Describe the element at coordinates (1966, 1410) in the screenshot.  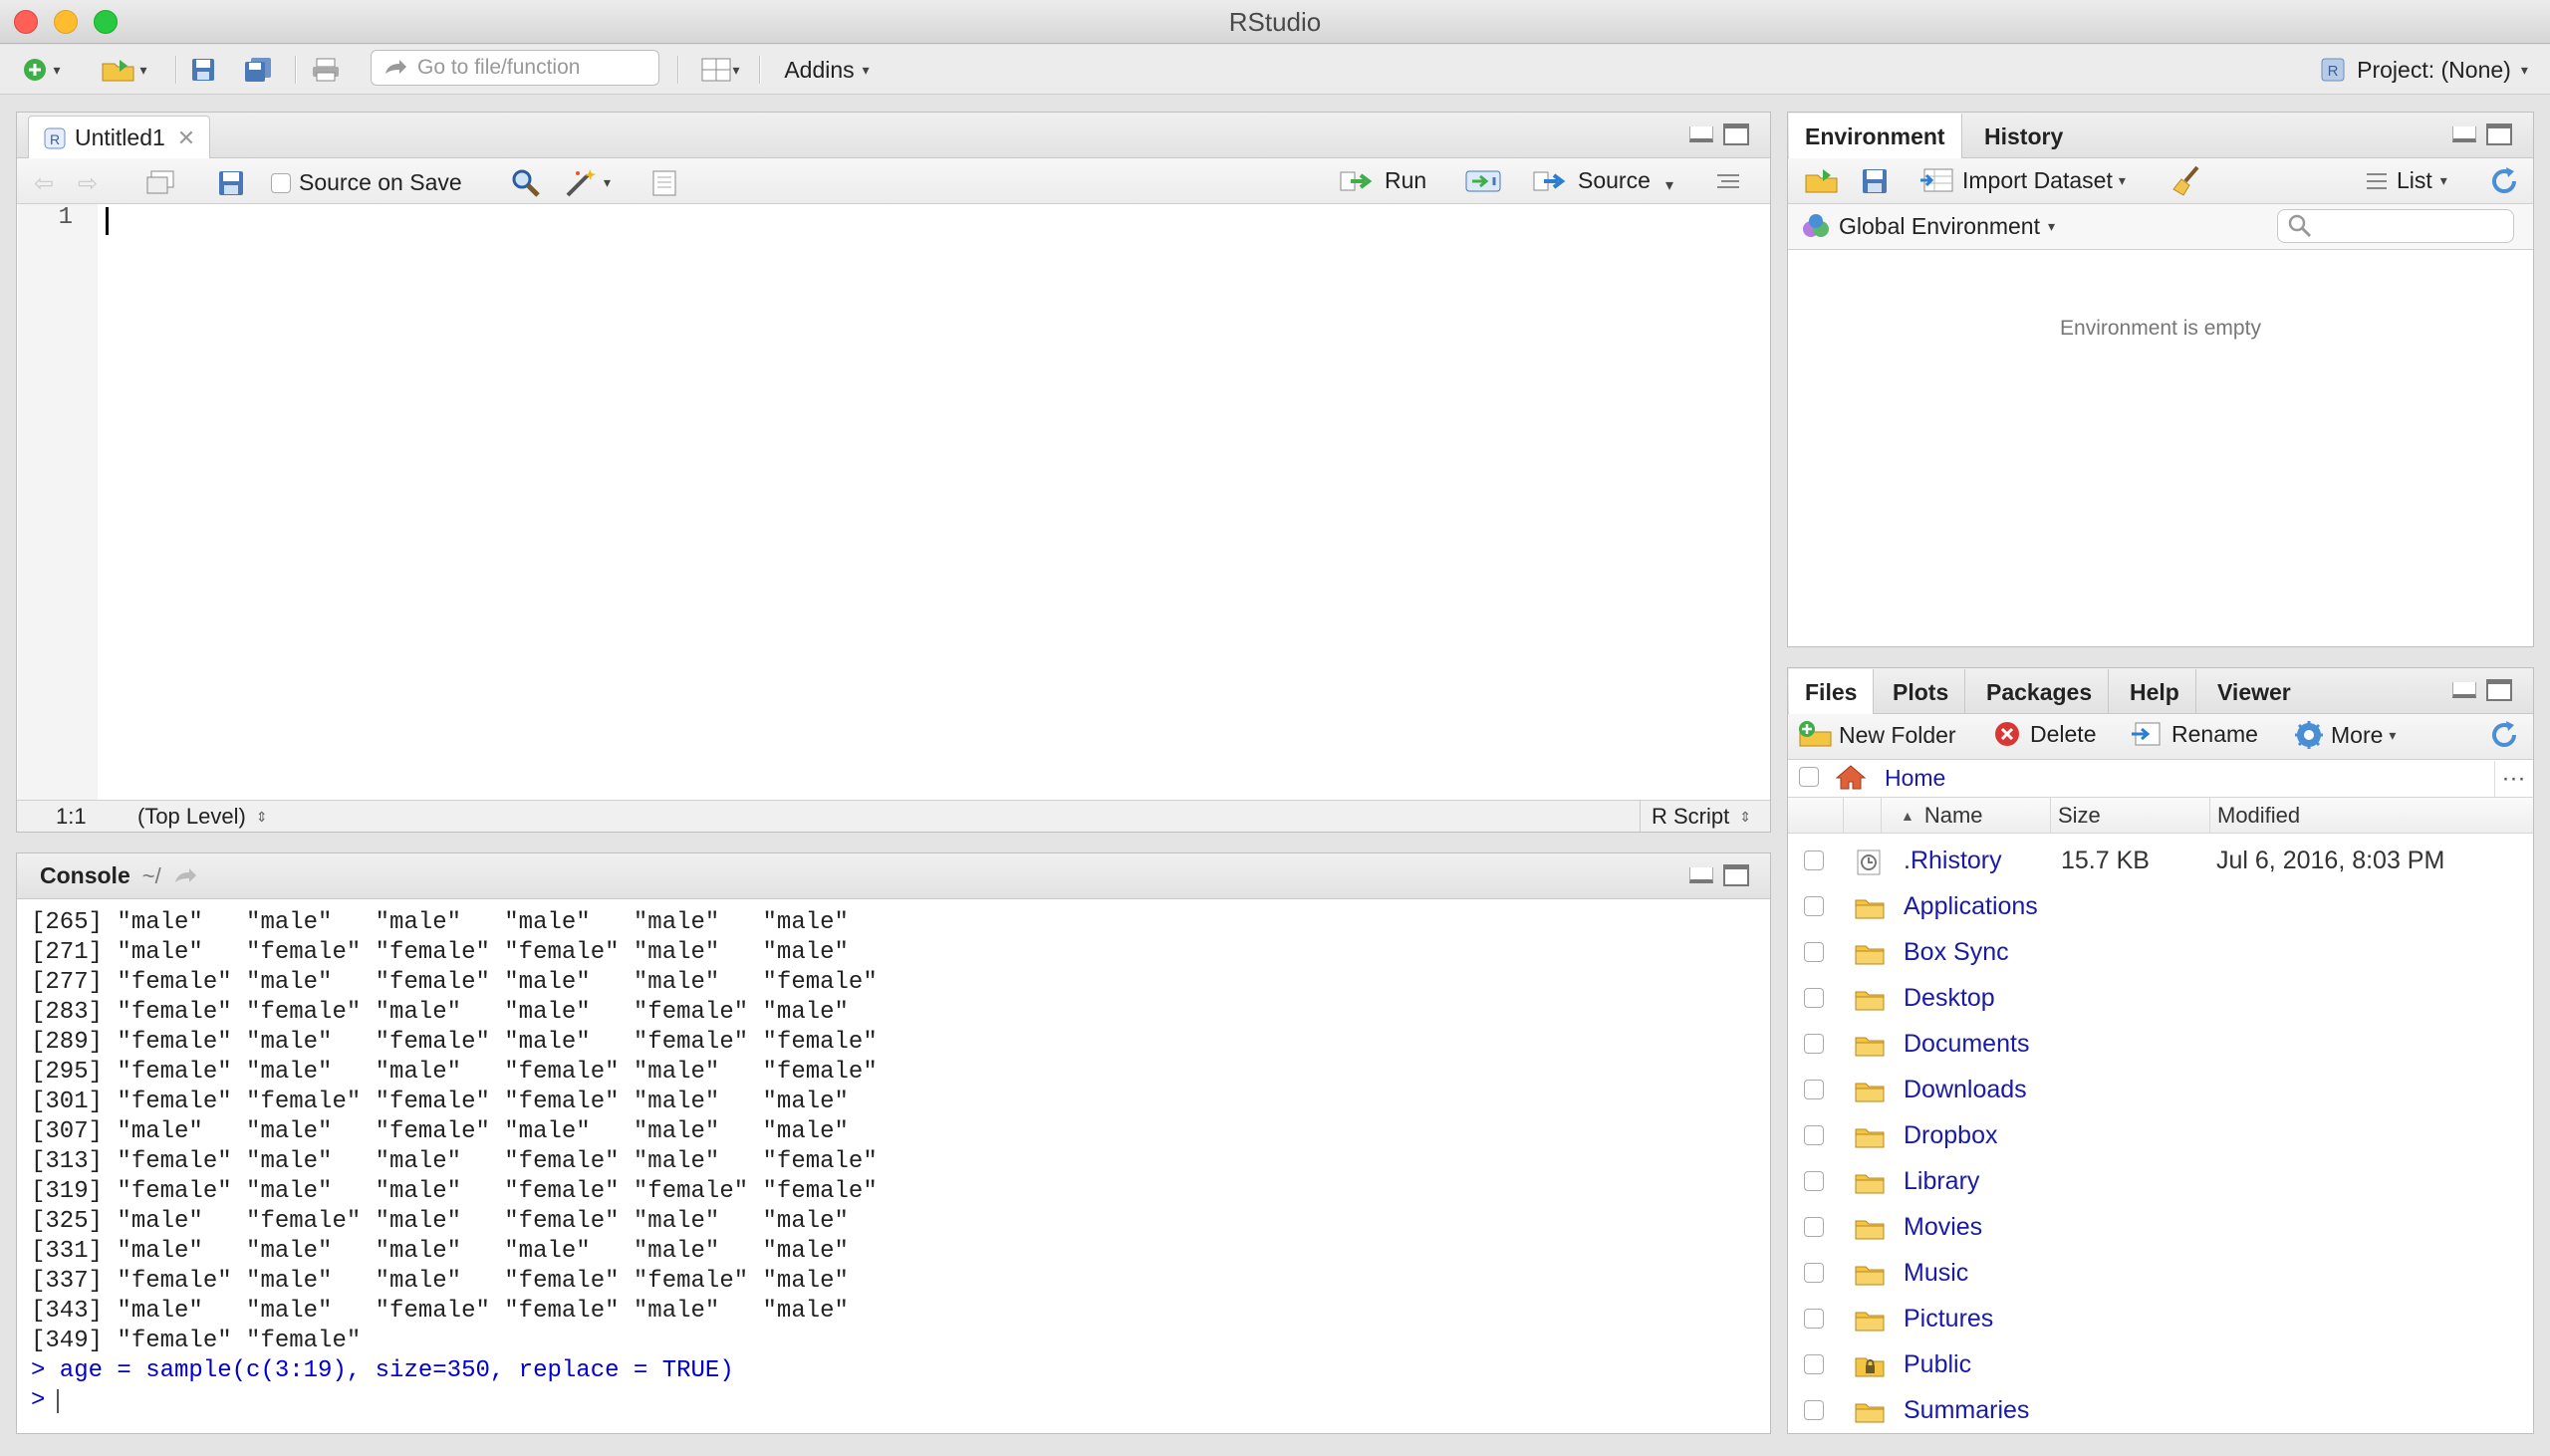
I see `file-name-link: Summaries` at that location.